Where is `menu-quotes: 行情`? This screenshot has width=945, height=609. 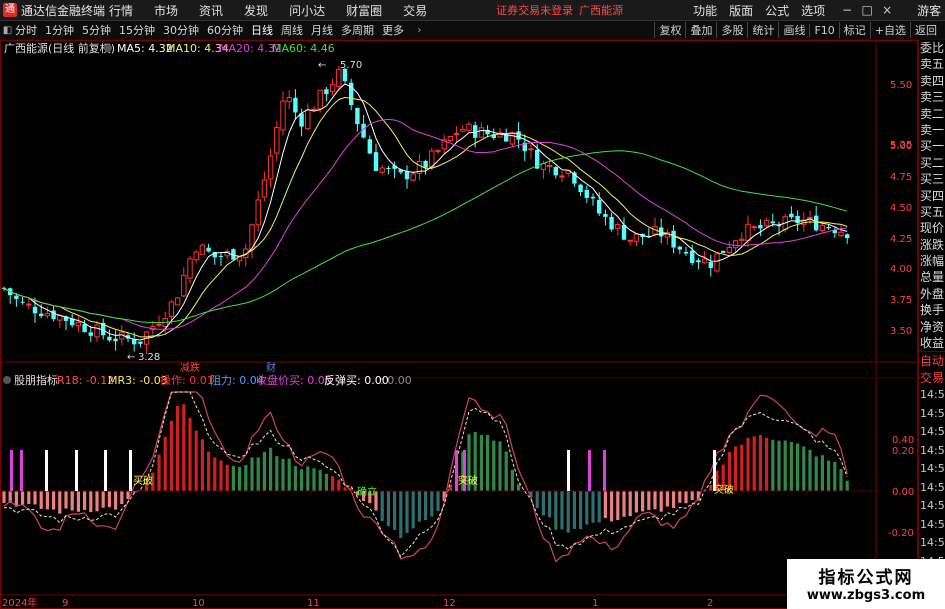
menu-quotes: 行情 is located at coordinates (121, 10).